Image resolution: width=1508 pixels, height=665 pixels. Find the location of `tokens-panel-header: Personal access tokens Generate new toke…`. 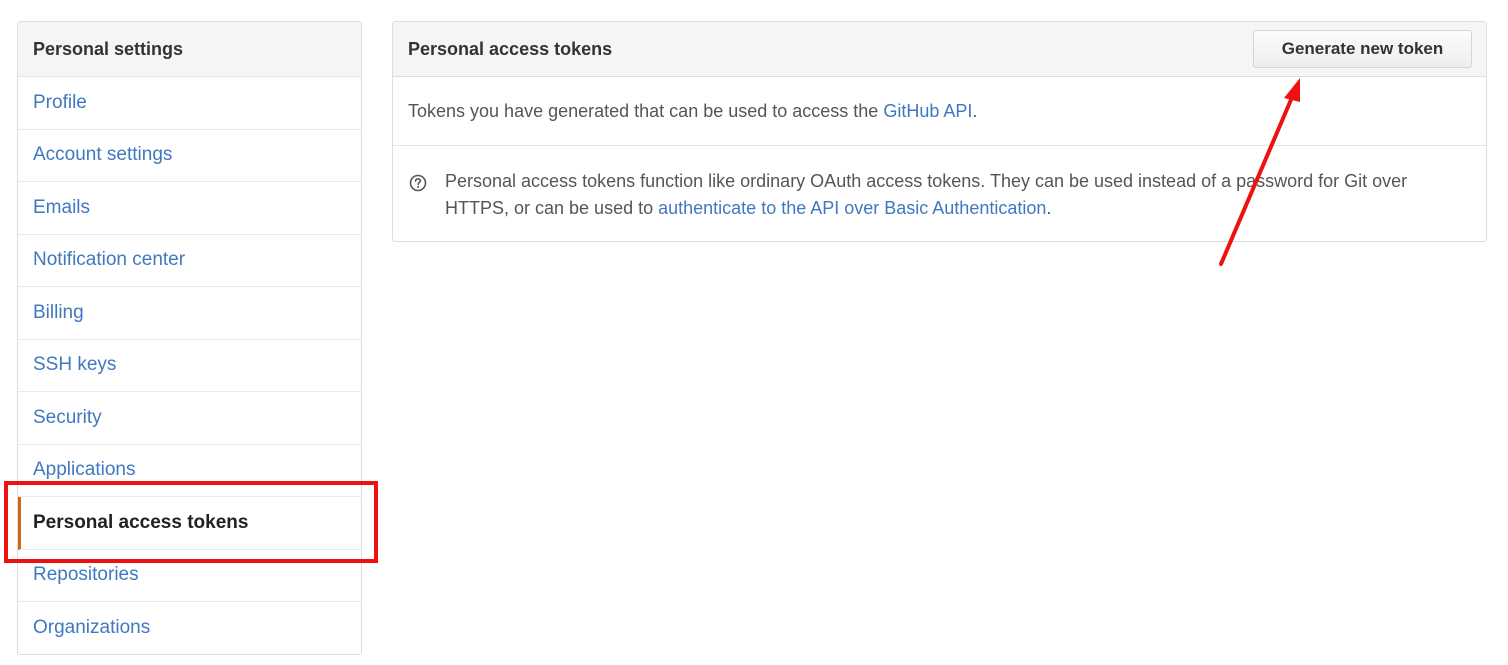

tokens-panel-header: Personal access tokens Generate new toke… is located at coordinates (939, 49).